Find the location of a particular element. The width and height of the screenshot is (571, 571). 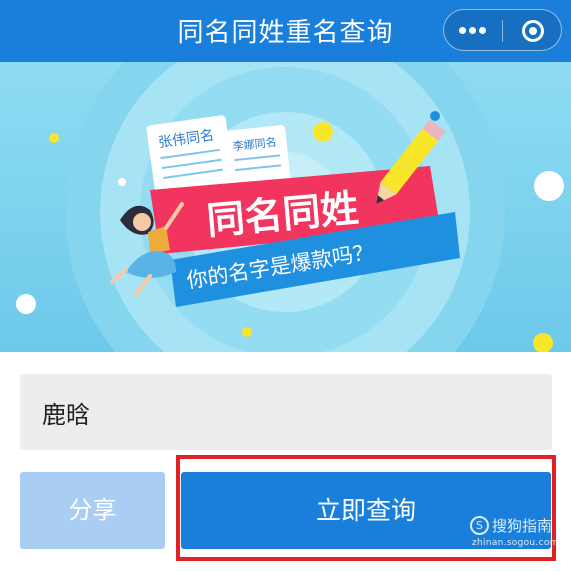

sogou-watermark: S 搜狗指南 zhinan.sogou.com is located at coordinates (520, 532).